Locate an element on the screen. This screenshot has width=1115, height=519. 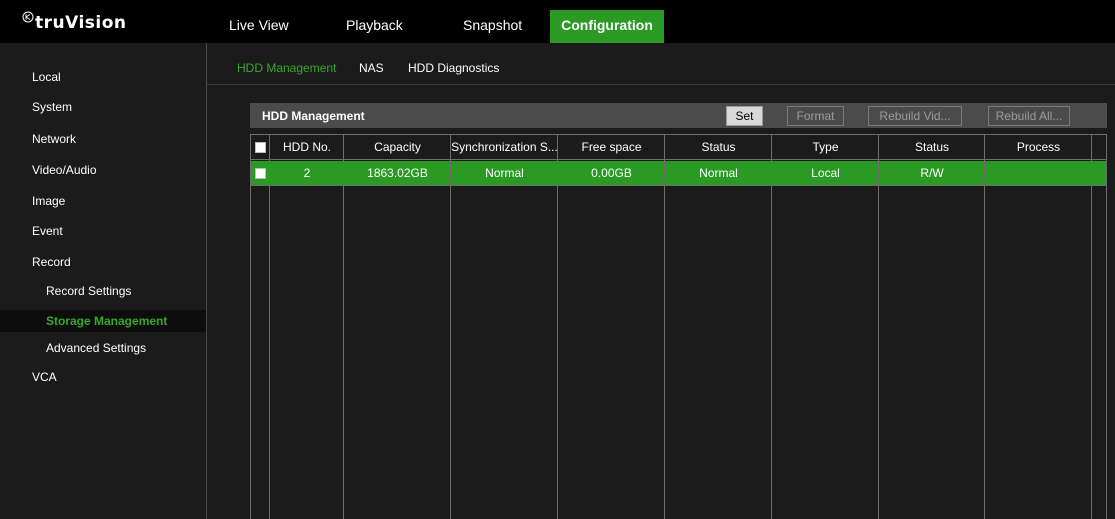
logo: truVision is located at coordinates (74, 23).